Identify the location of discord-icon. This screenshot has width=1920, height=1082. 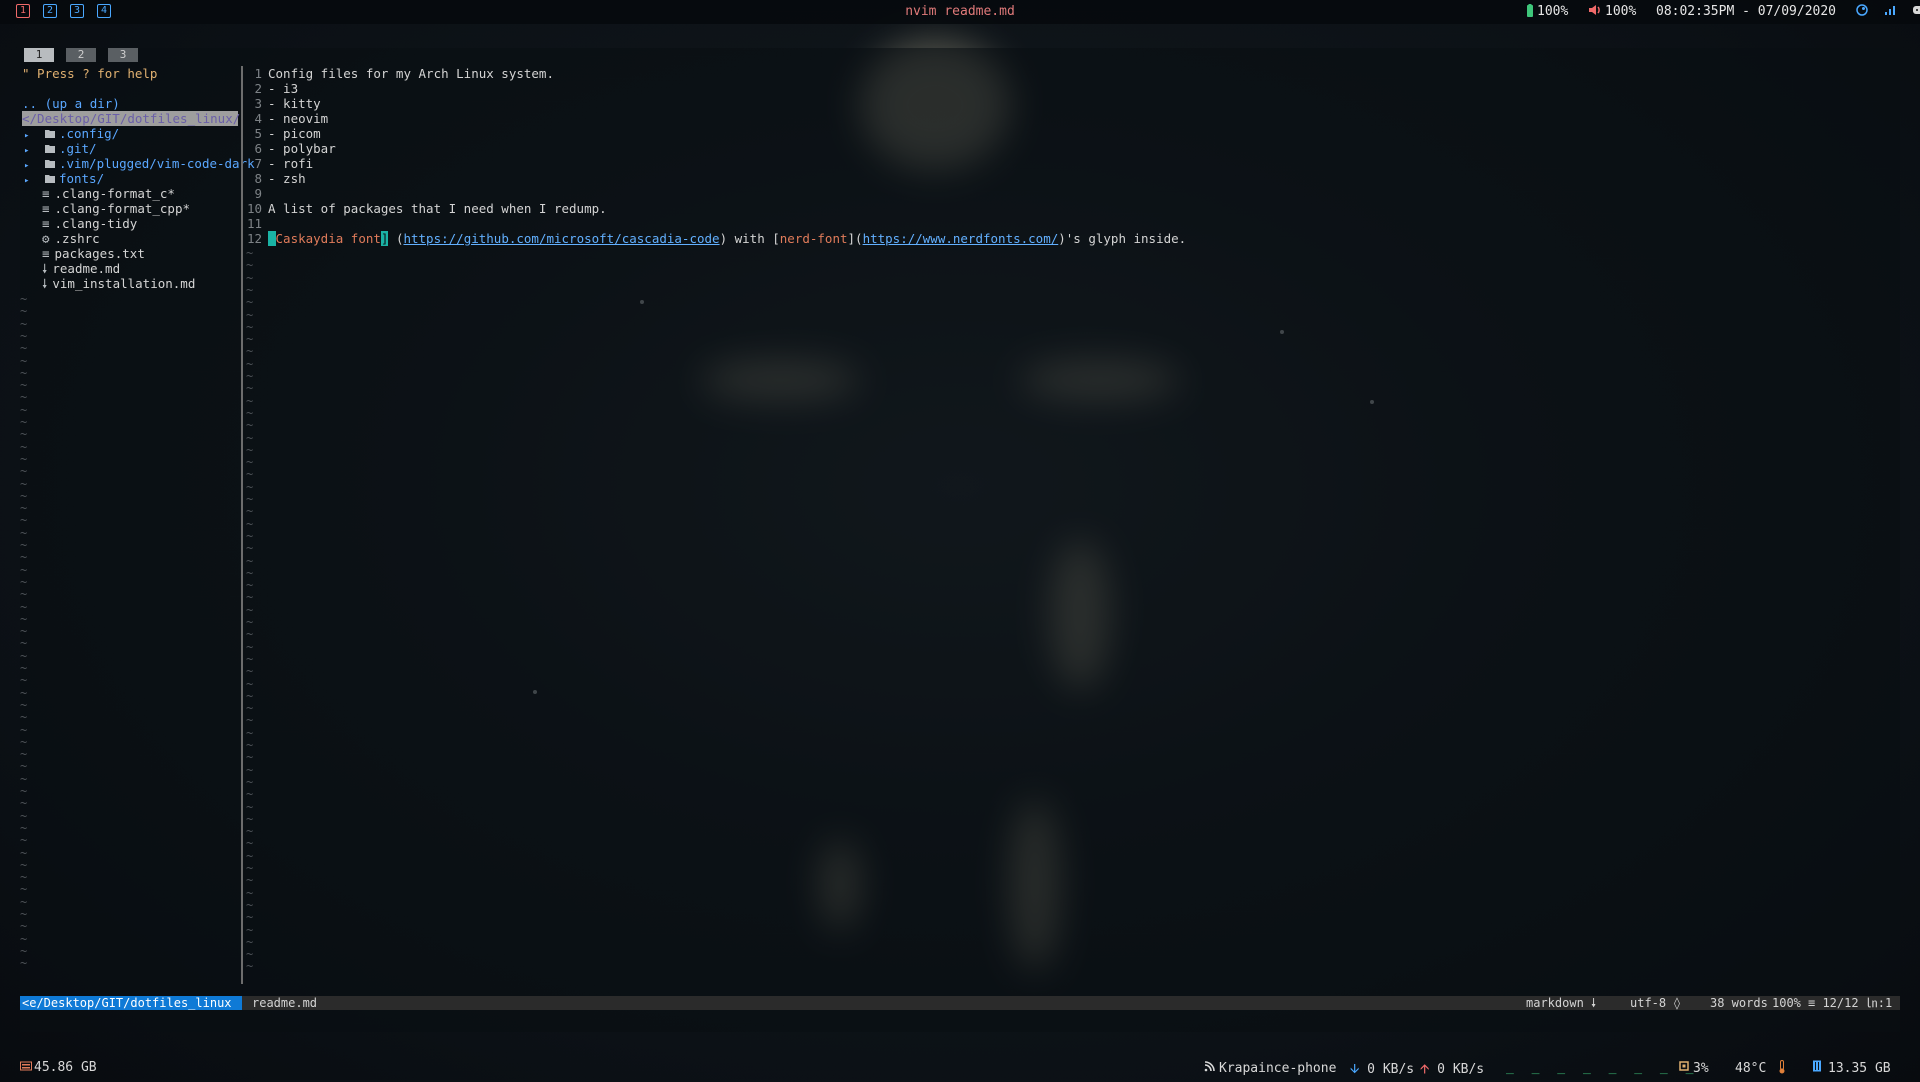
(1916, 10).